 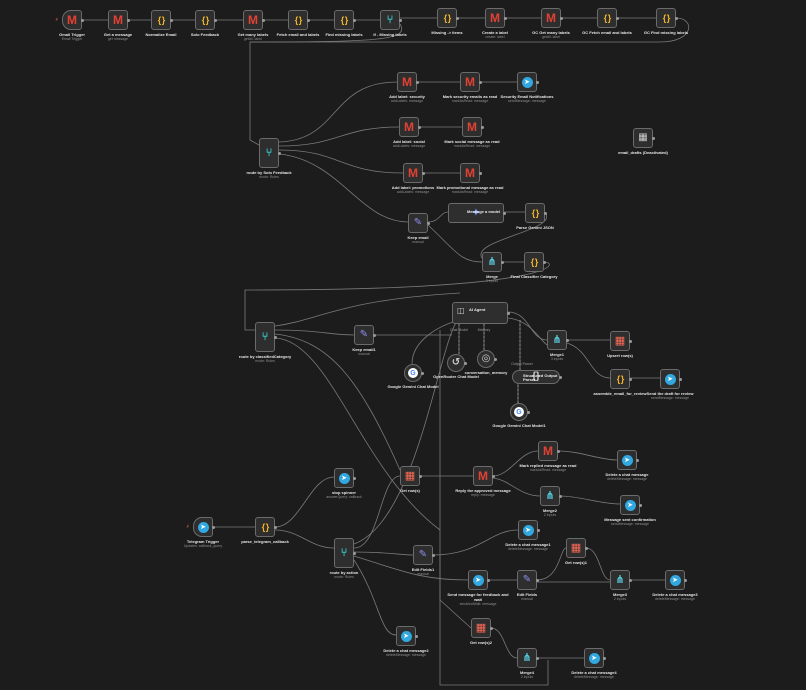 I want to click on node-find-missing-labels: { }, so click(x=344, y=20).